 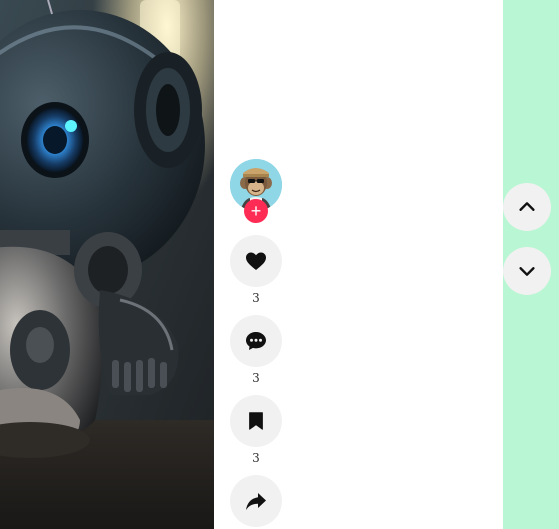 I want to click on previous-video-button, so click(x=527, y=207).